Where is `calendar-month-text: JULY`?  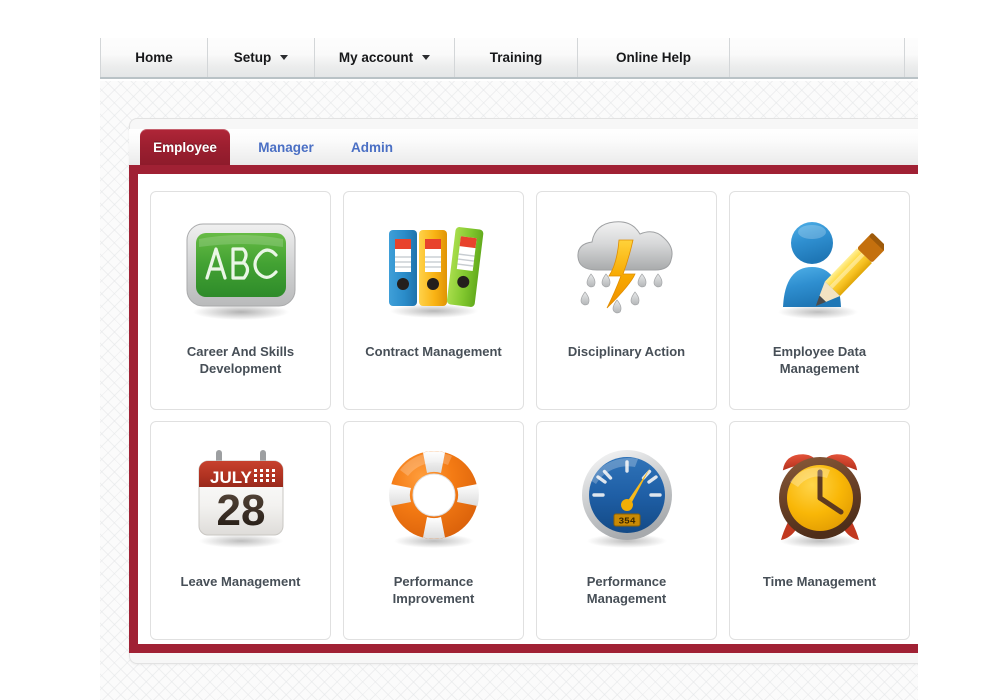
calendar-month-text: JULY is located at coordinates (231, 477).